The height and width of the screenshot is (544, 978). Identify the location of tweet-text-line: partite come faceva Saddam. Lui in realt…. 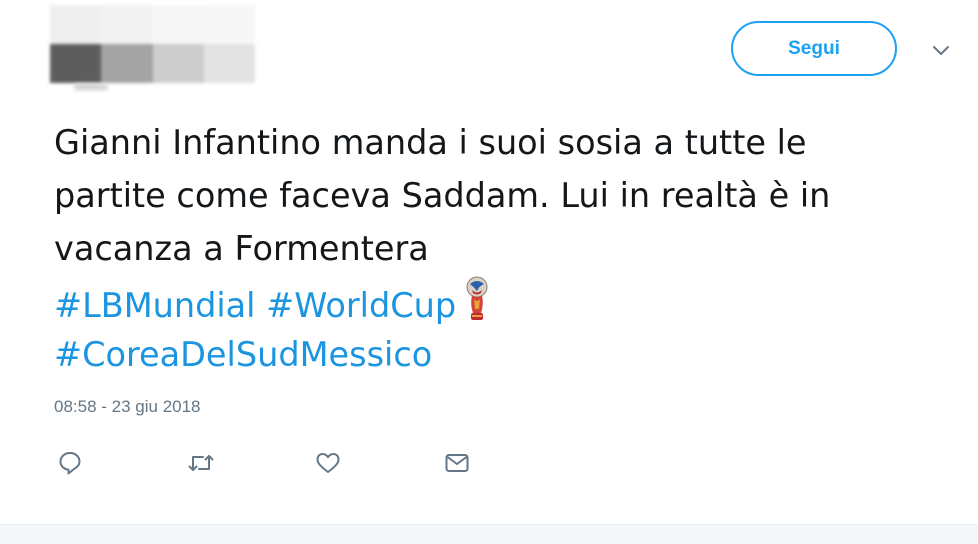
(442, 195).